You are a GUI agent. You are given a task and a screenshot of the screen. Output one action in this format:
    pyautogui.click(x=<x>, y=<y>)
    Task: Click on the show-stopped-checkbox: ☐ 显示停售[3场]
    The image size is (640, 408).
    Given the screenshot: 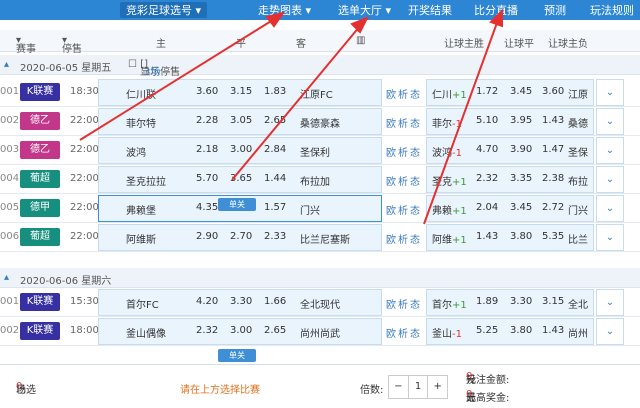 What is the action you would take?
    pyautogui.click(x=154, y=68)
    